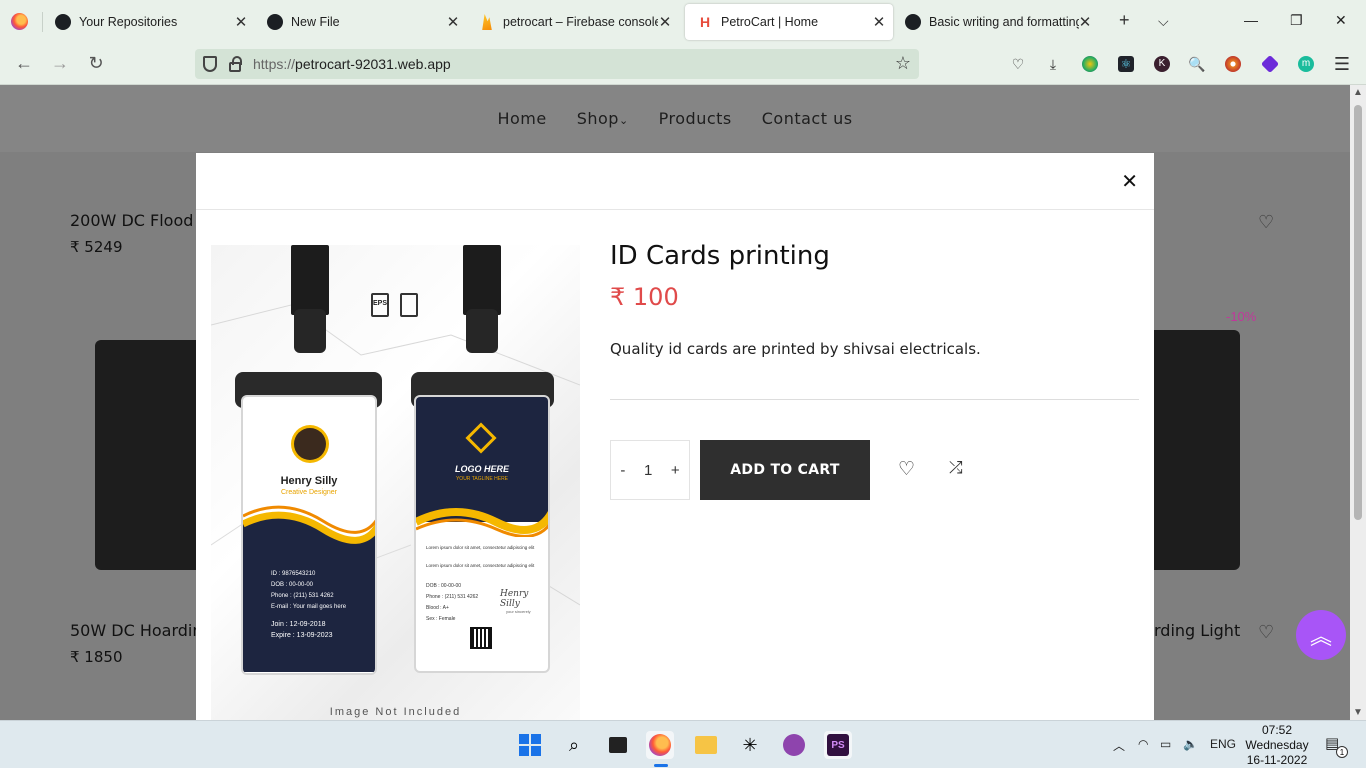 The width and height of the screenshot is (1366, 768). What do you see at coordinates (409, 305) in the screenshot?
I see `printer-icon` at bounding box center [409, 305].